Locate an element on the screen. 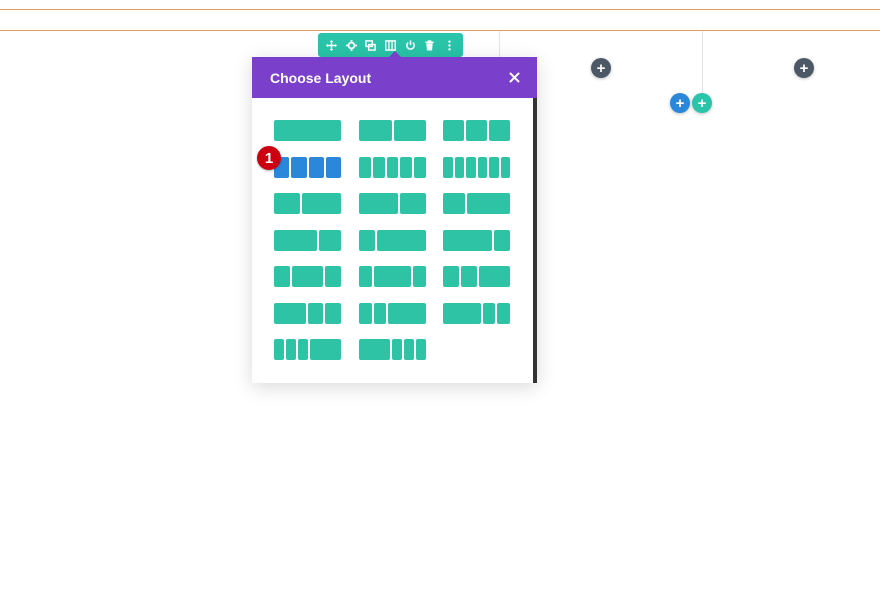  gear-icon is located at coordinates (351, 45).